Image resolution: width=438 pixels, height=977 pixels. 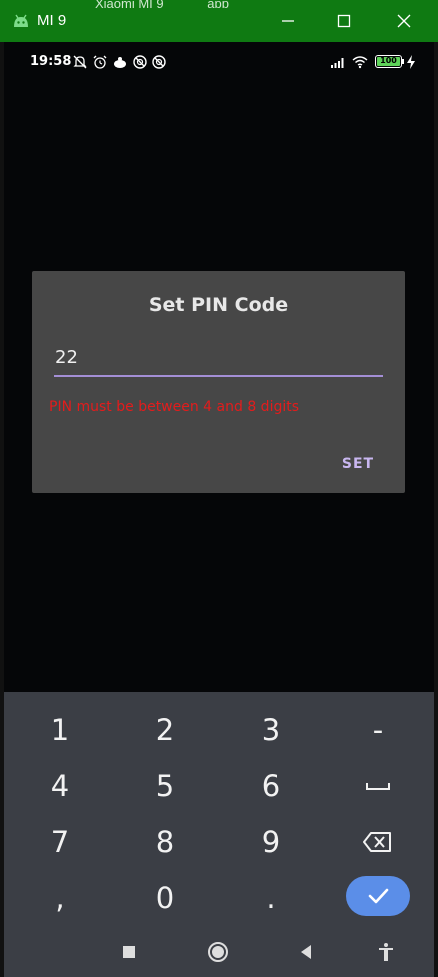 What do you see at coordinates (60, 786) in the screenshot?
I see `key-4: 4` at bounding box center [60, 786].